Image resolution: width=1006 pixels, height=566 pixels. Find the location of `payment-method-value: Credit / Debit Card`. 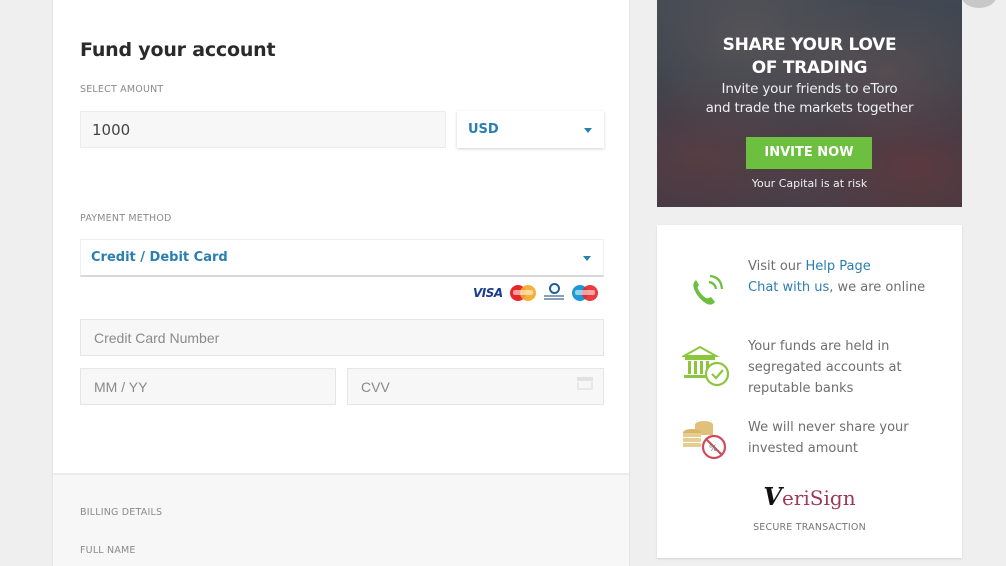

payment-method-value: Credit / Debit Card is located at coordinates (159, 257).